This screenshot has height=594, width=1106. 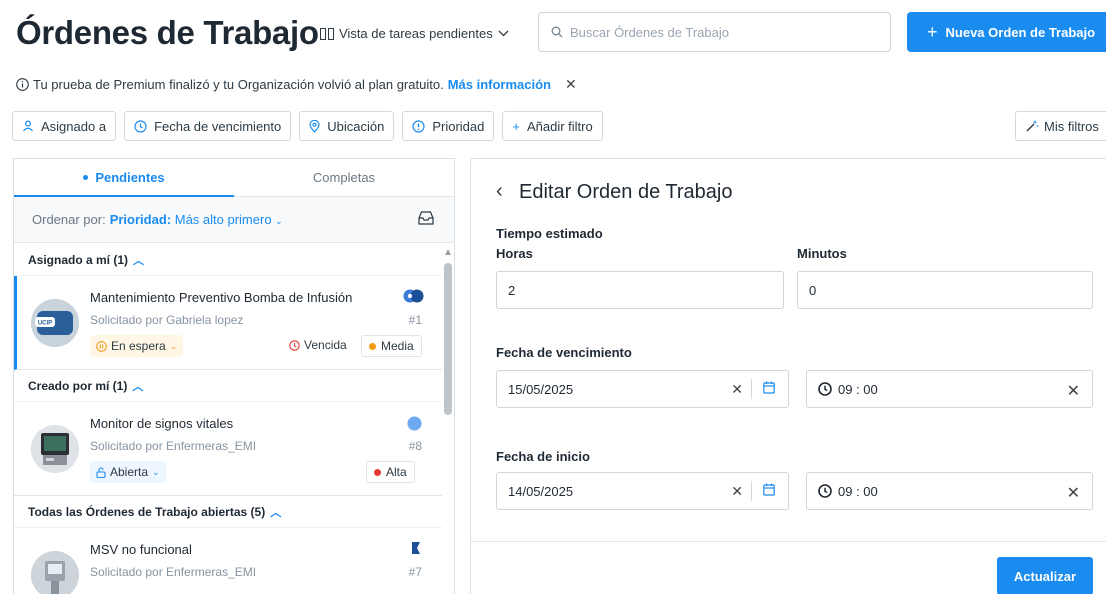 What do you see at coordinates (390, 472) in the screenshot?
I see `priority-badge: Alta` at bounding box center [390, 472].